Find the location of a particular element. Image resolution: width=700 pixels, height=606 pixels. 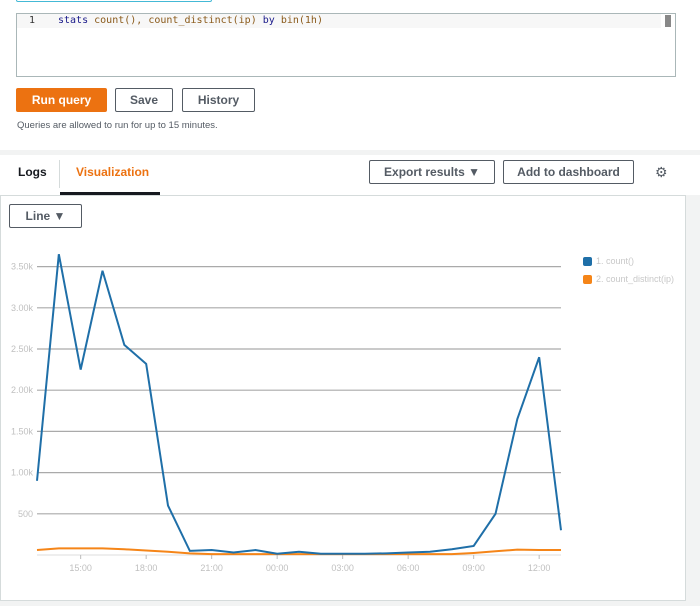

x-tick-label: 03:00 is located at coordinates (342, 568).